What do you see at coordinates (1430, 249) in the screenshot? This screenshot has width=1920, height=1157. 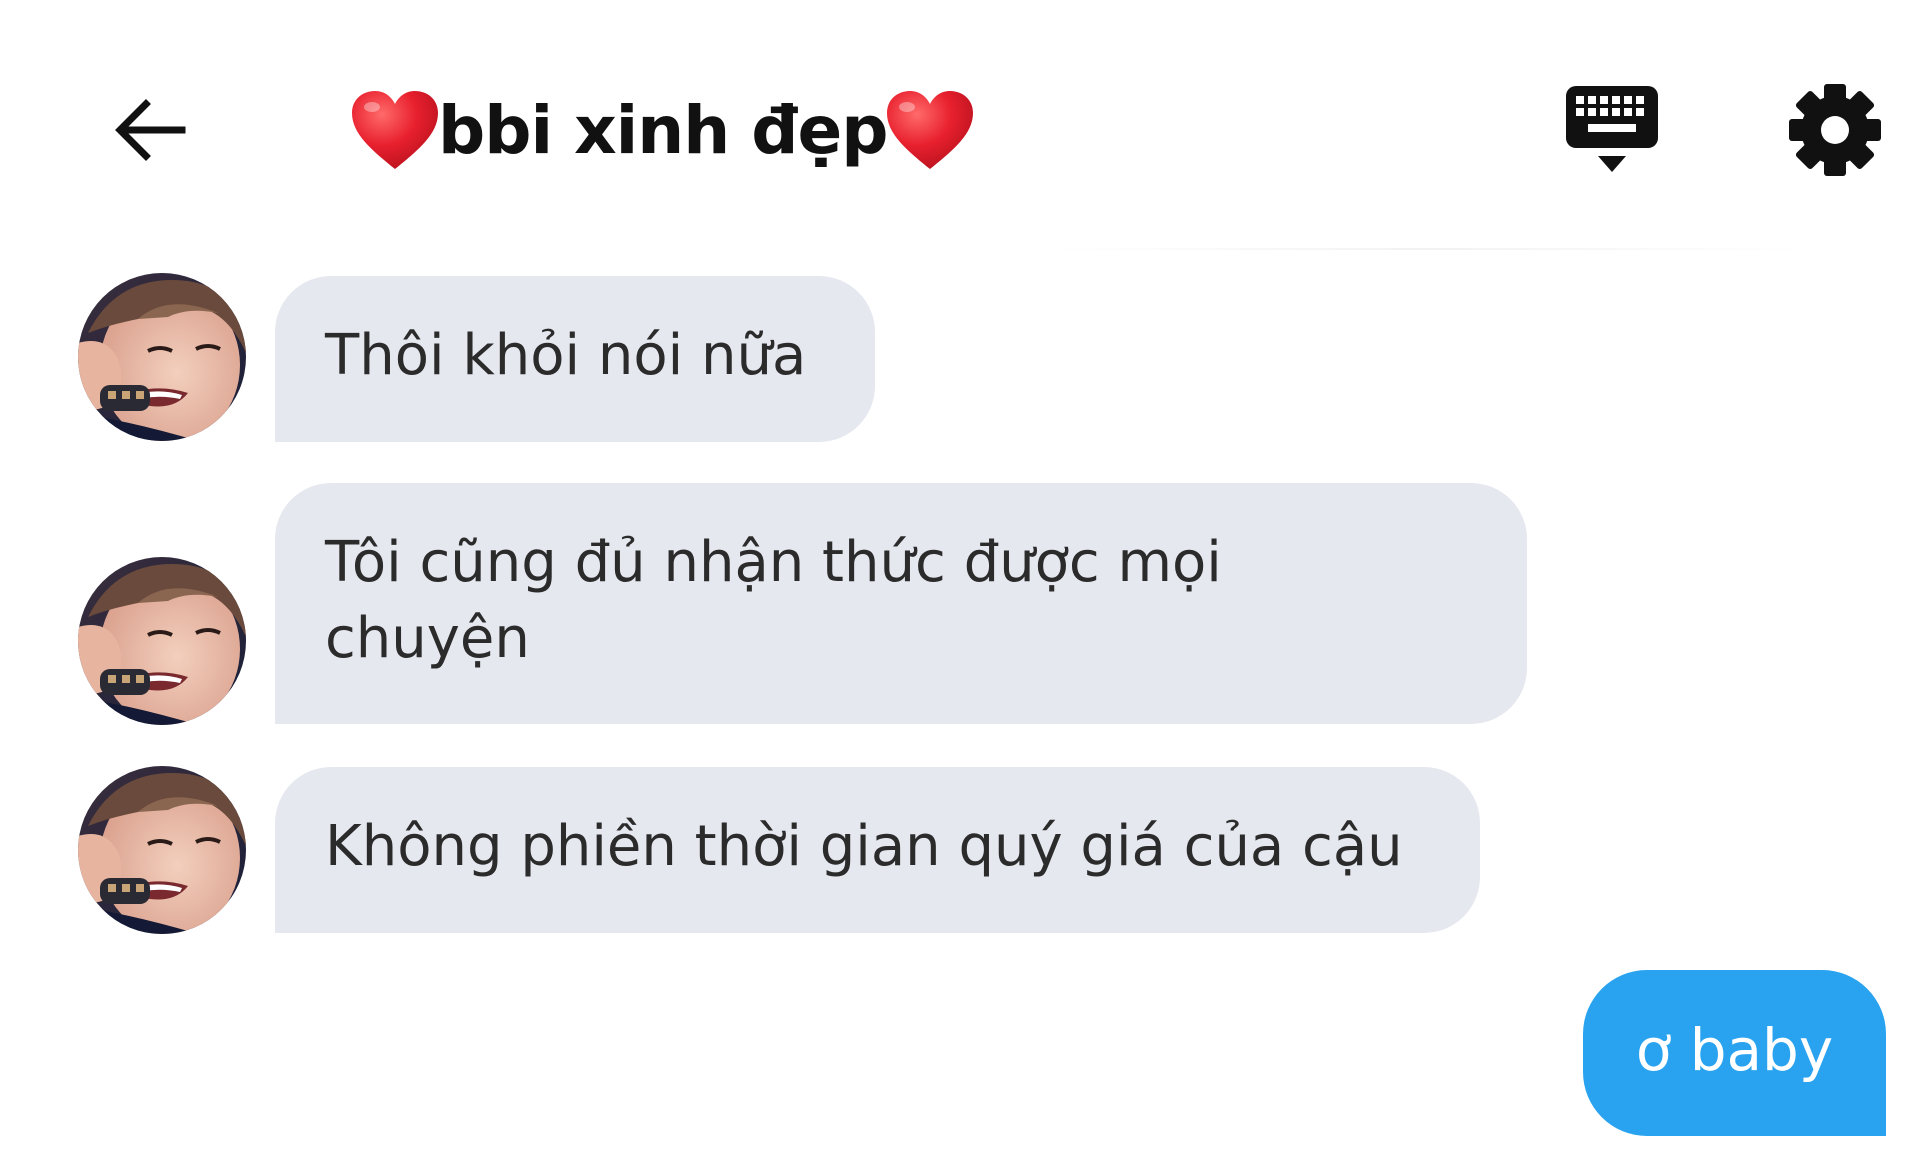 I see `header-divider` at bounding box center [1430, 249].